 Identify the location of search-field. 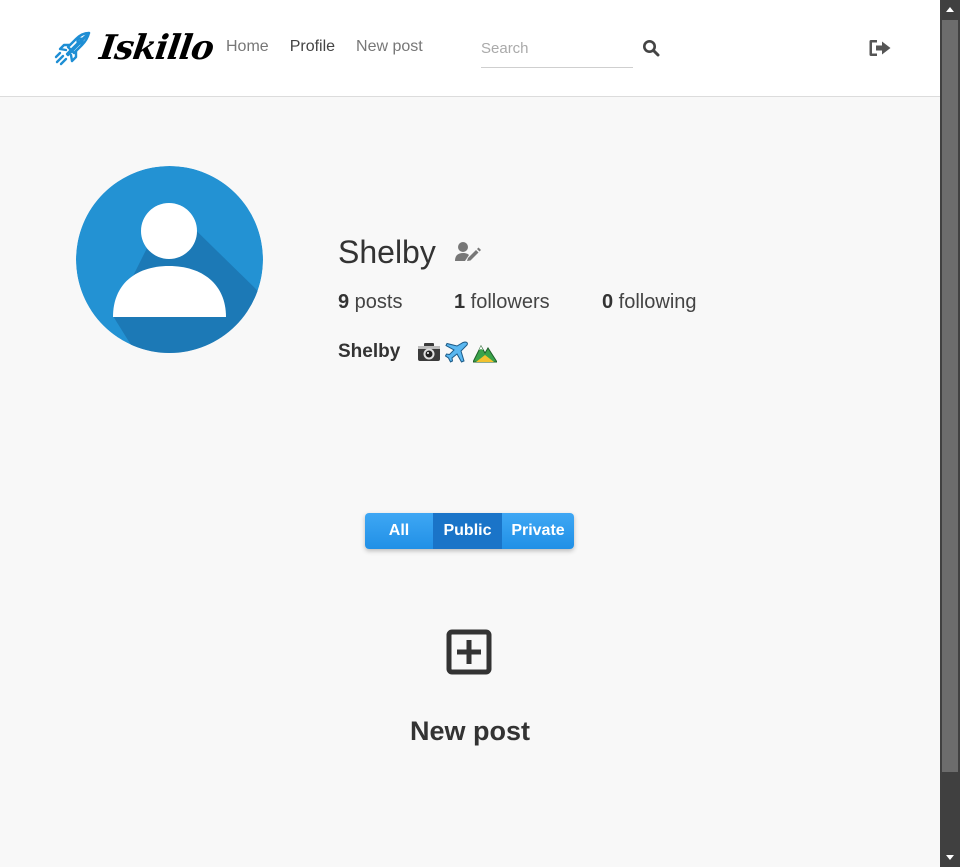
(557, 52).